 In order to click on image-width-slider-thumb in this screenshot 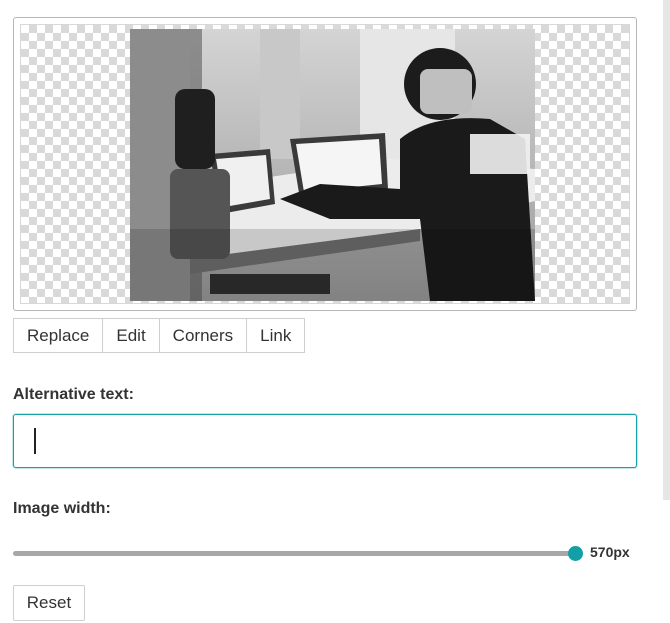, I will do `click(575, 553)`.